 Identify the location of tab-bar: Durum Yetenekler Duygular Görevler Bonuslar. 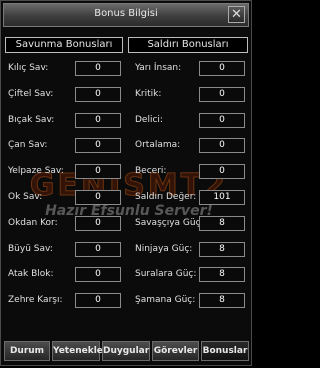
(127, 352).